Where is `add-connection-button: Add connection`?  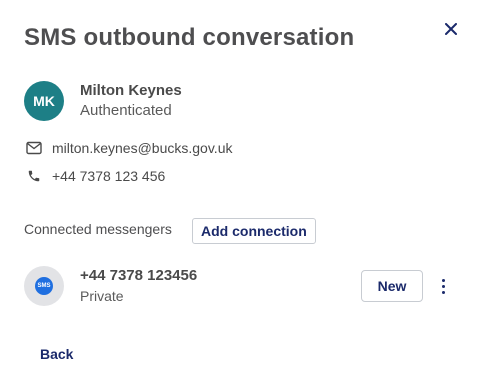
add-connection-button: Add connection is located at coordinates (254, 231).